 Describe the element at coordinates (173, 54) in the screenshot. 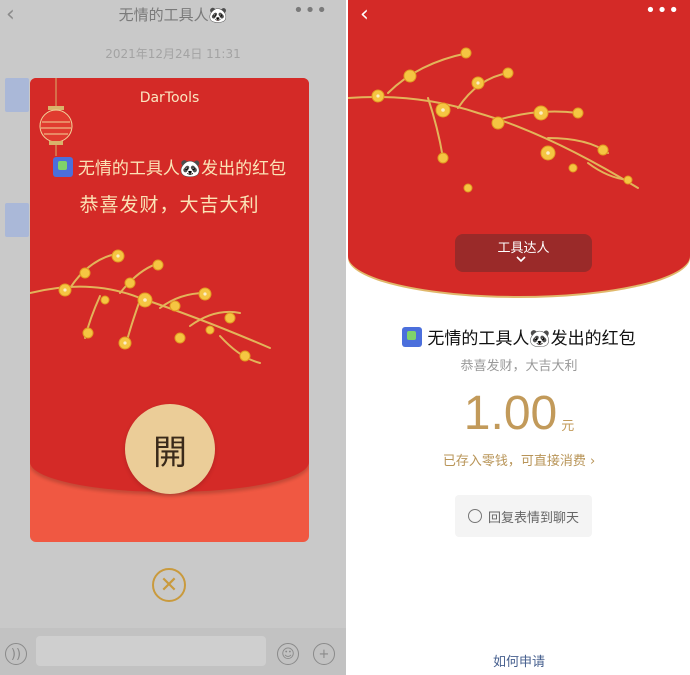

I see `message-timestamp: 2021年12月24日 11:31` at that location.